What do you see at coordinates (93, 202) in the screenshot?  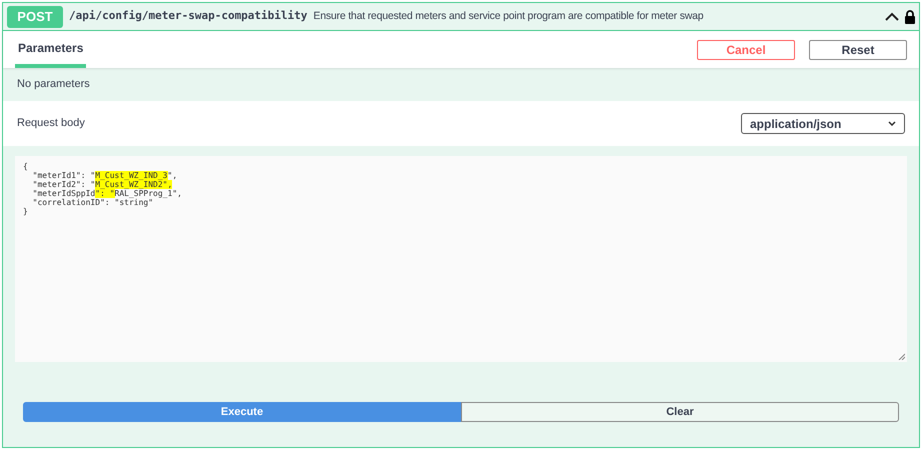 I see `code-line: "correlationID": "string"` at bounding box center [93, 202].